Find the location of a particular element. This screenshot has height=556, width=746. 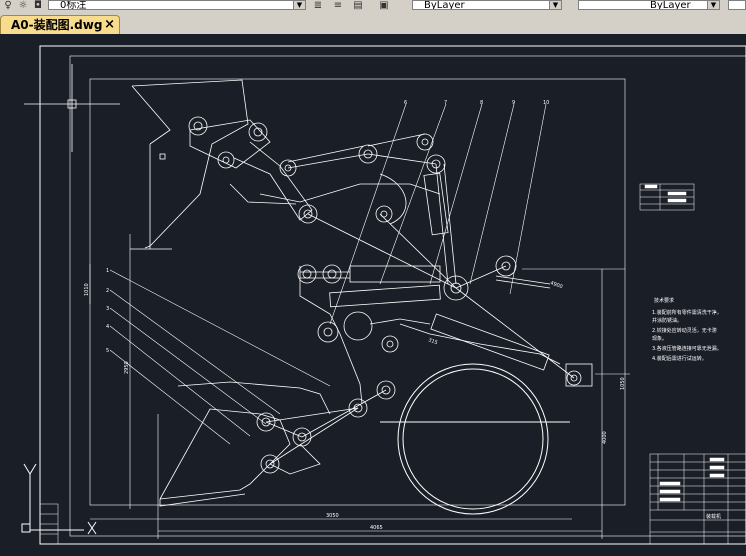

bulb-icon: ♀ is located at coordinates (8, 5).